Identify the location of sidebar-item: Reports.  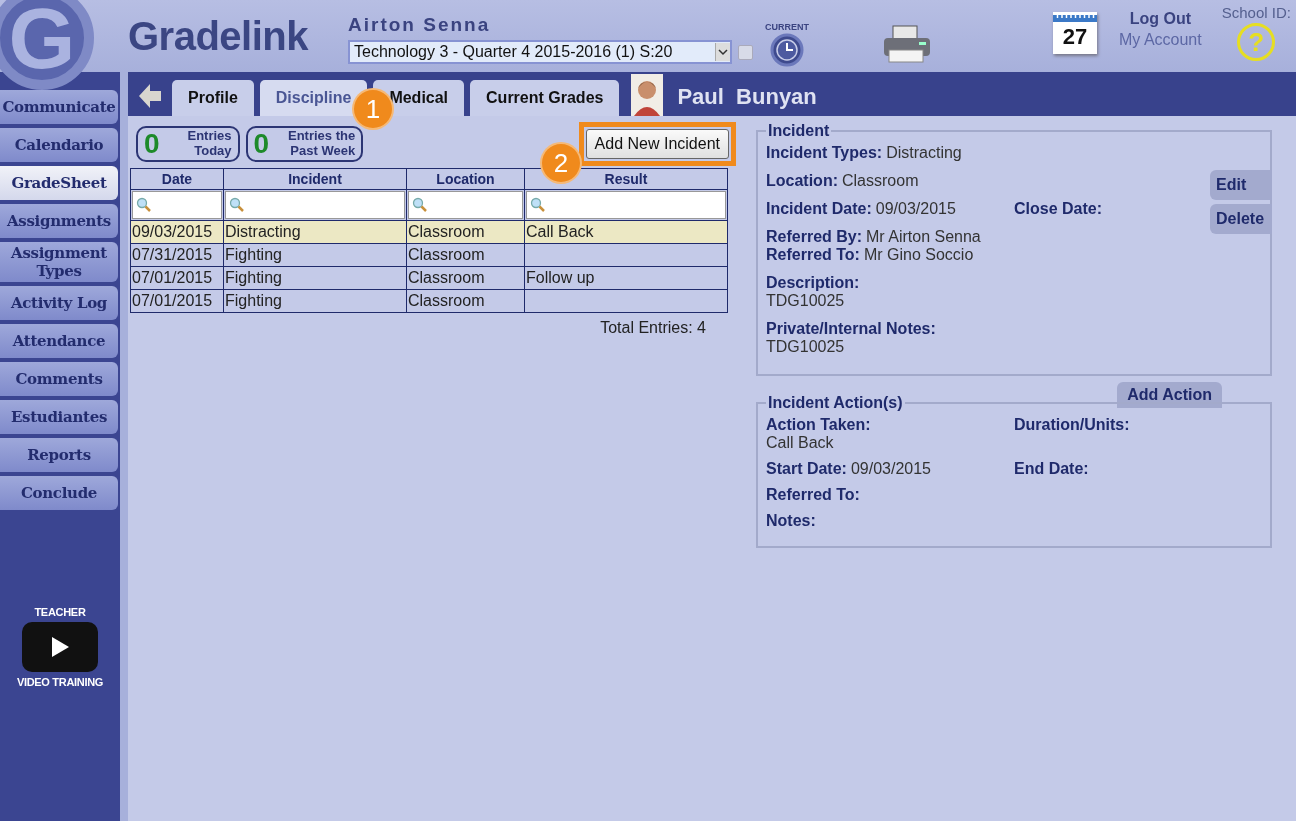
(59, 455).